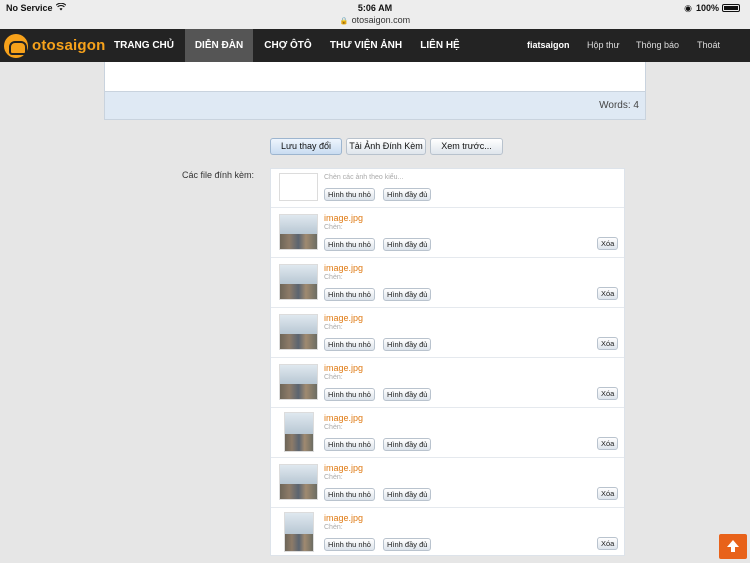  What do you see at coordinates (375, 105) in the screenshot?
I see `editor-status-bar: Words: 4` at bounding box center [375, 105].